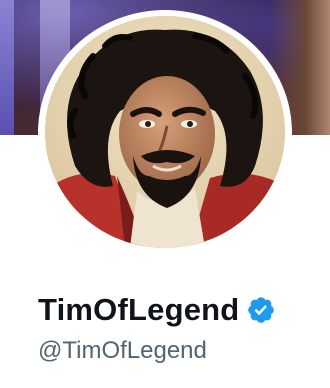 The width and height of the screenshot is (330, 388). I want to click on name-row: TimOfLegend, so click(157, 310).